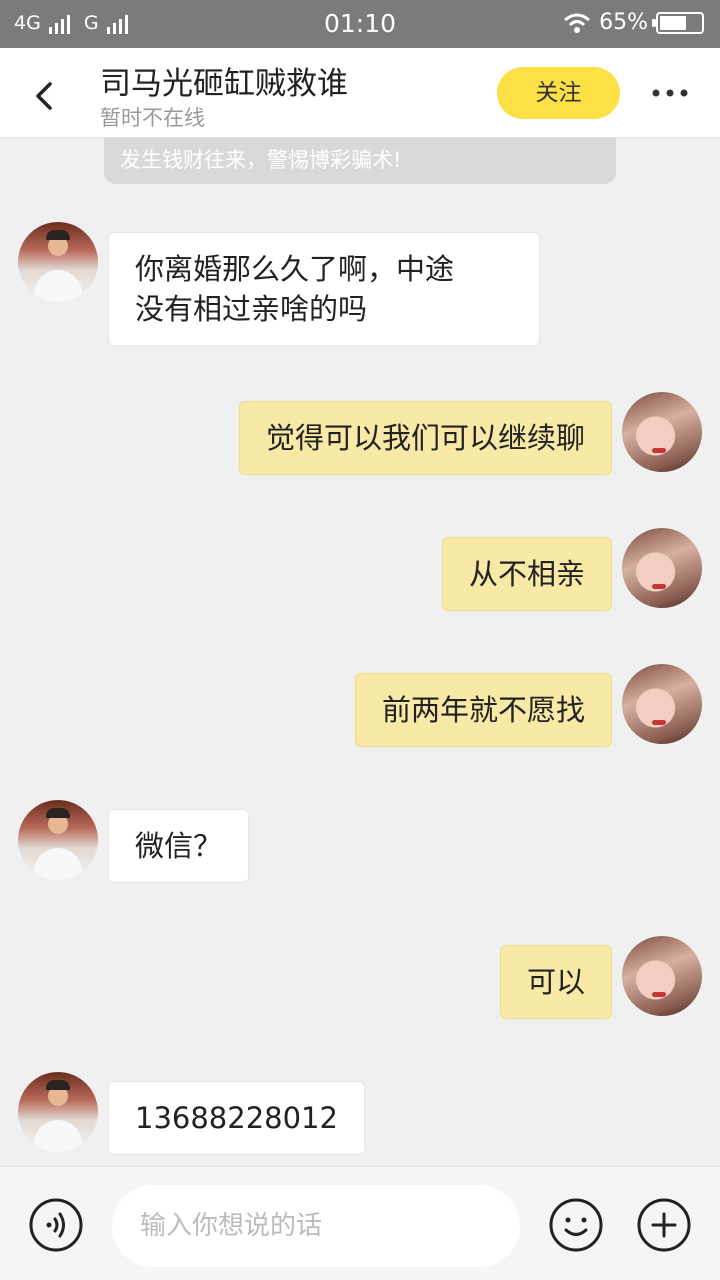 This screenshot has width=720, height=1280. I want to click on chevron-left-icon, so click(44, 96).